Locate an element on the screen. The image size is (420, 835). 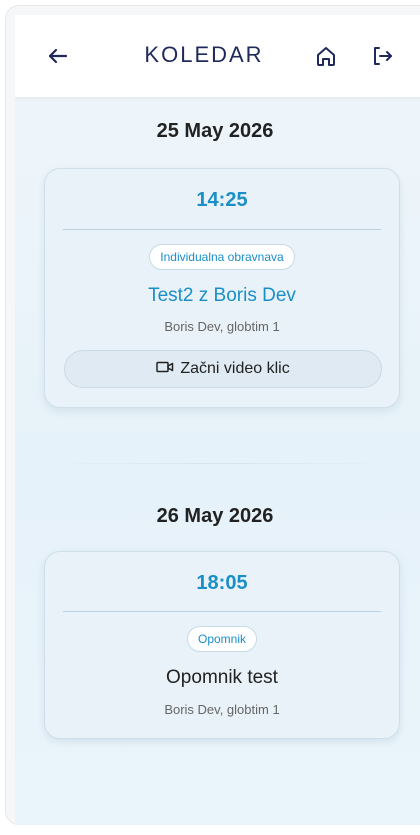
day-separator is located at coordinates (220, 463).